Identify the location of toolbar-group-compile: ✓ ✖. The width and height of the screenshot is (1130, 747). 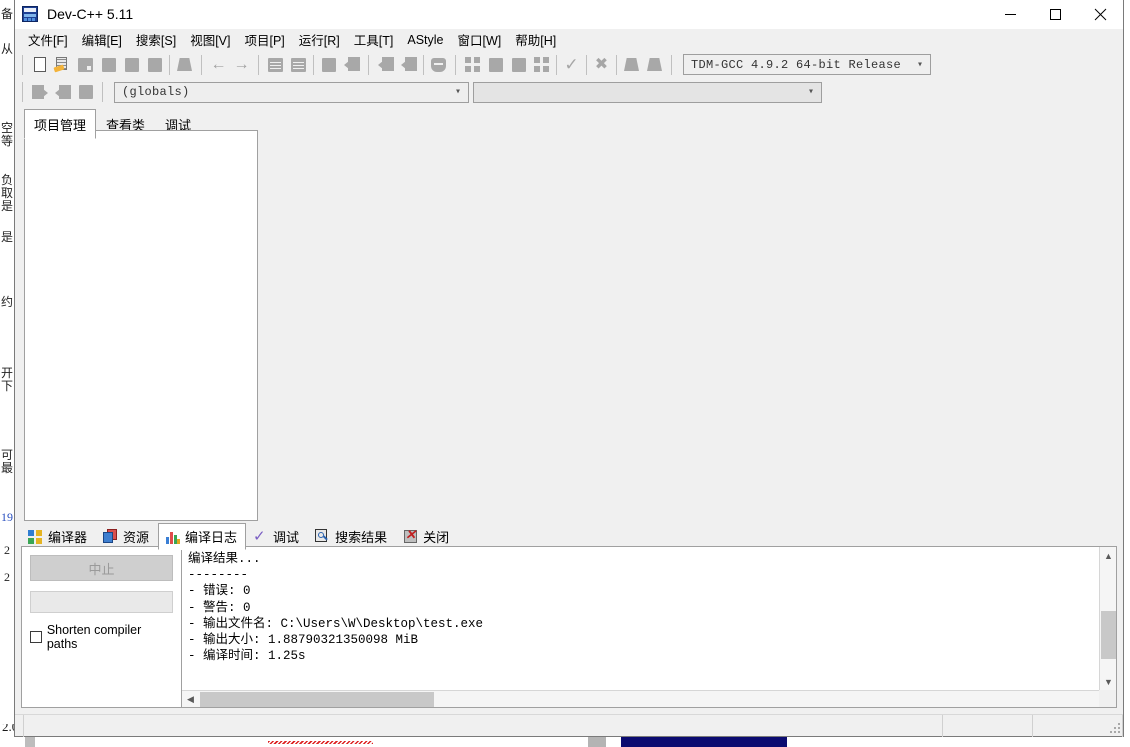
(563, 64).